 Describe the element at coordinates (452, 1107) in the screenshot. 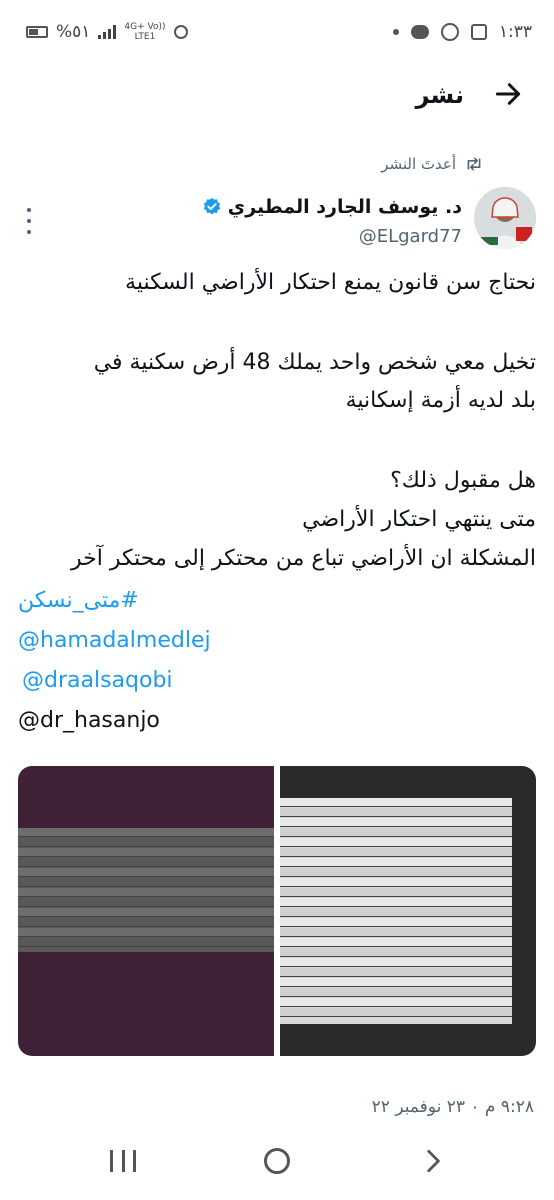

I see `tweet-timestamp: ٩:٢٨ م ٠ ٢٣ نوفمبر ٢٢` at that location.